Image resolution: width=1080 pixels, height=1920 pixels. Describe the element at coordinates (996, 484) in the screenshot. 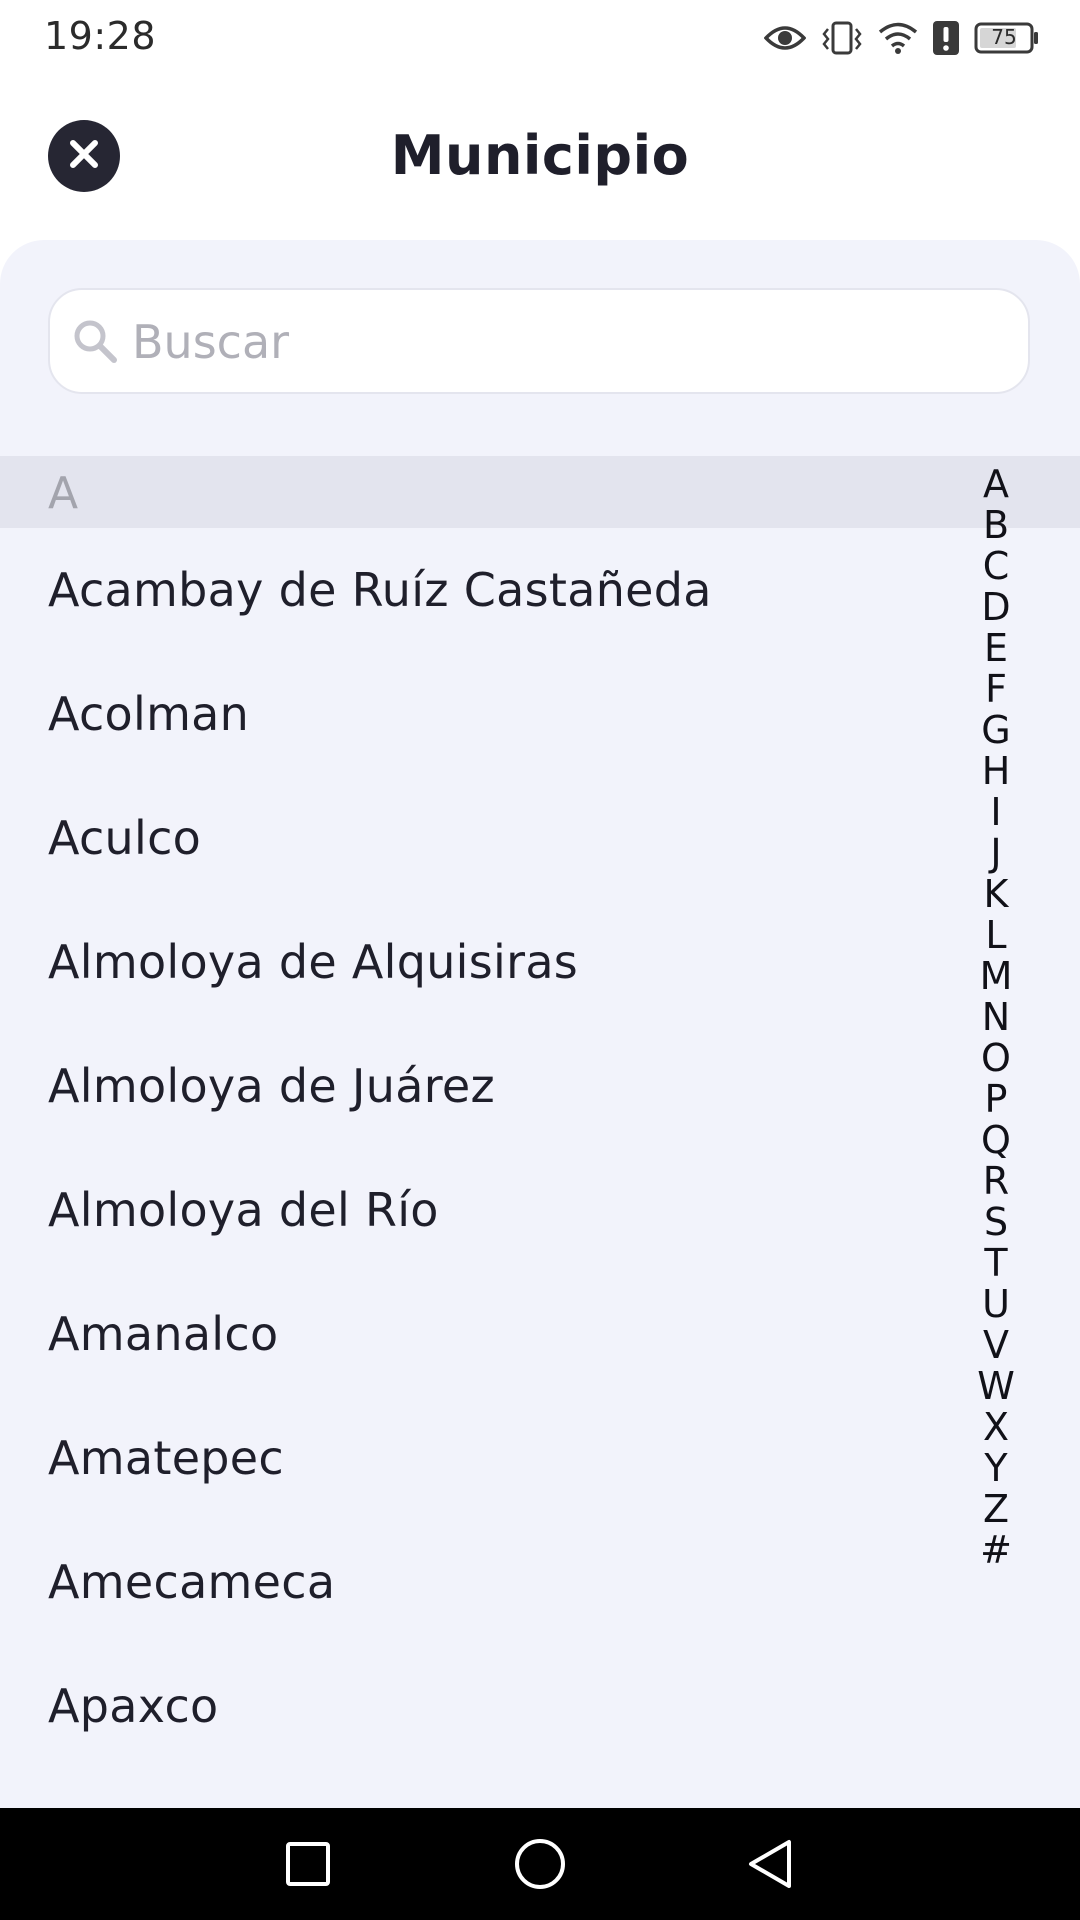

I see `index-letter-a: A` at that location.